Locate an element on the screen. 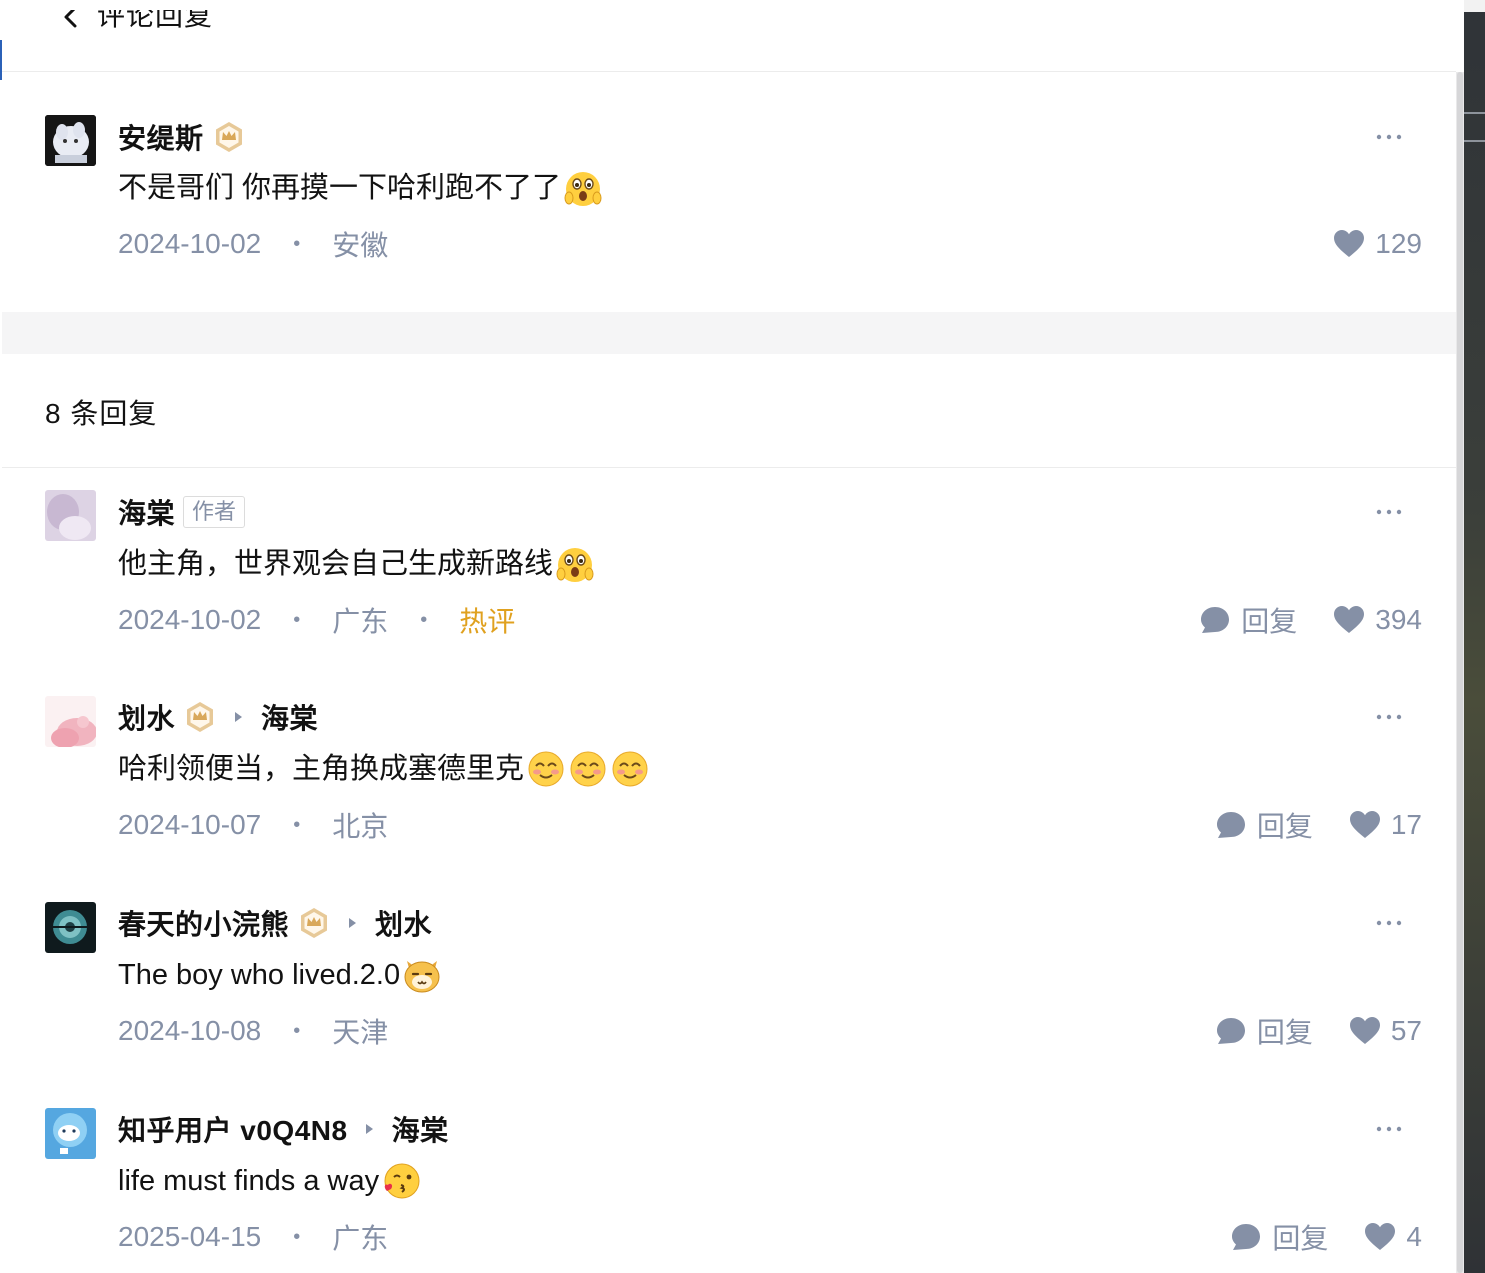  comment-meta: 2025-04-15 • 广东 is located at coordinates (253, 1237).